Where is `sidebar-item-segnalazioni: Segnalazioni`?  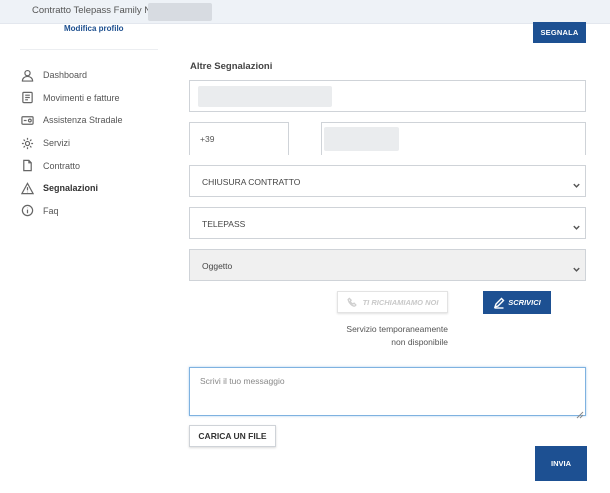 sidebar-item-segnalazioni: Segnalazioni is located at coordinates (95, 188).